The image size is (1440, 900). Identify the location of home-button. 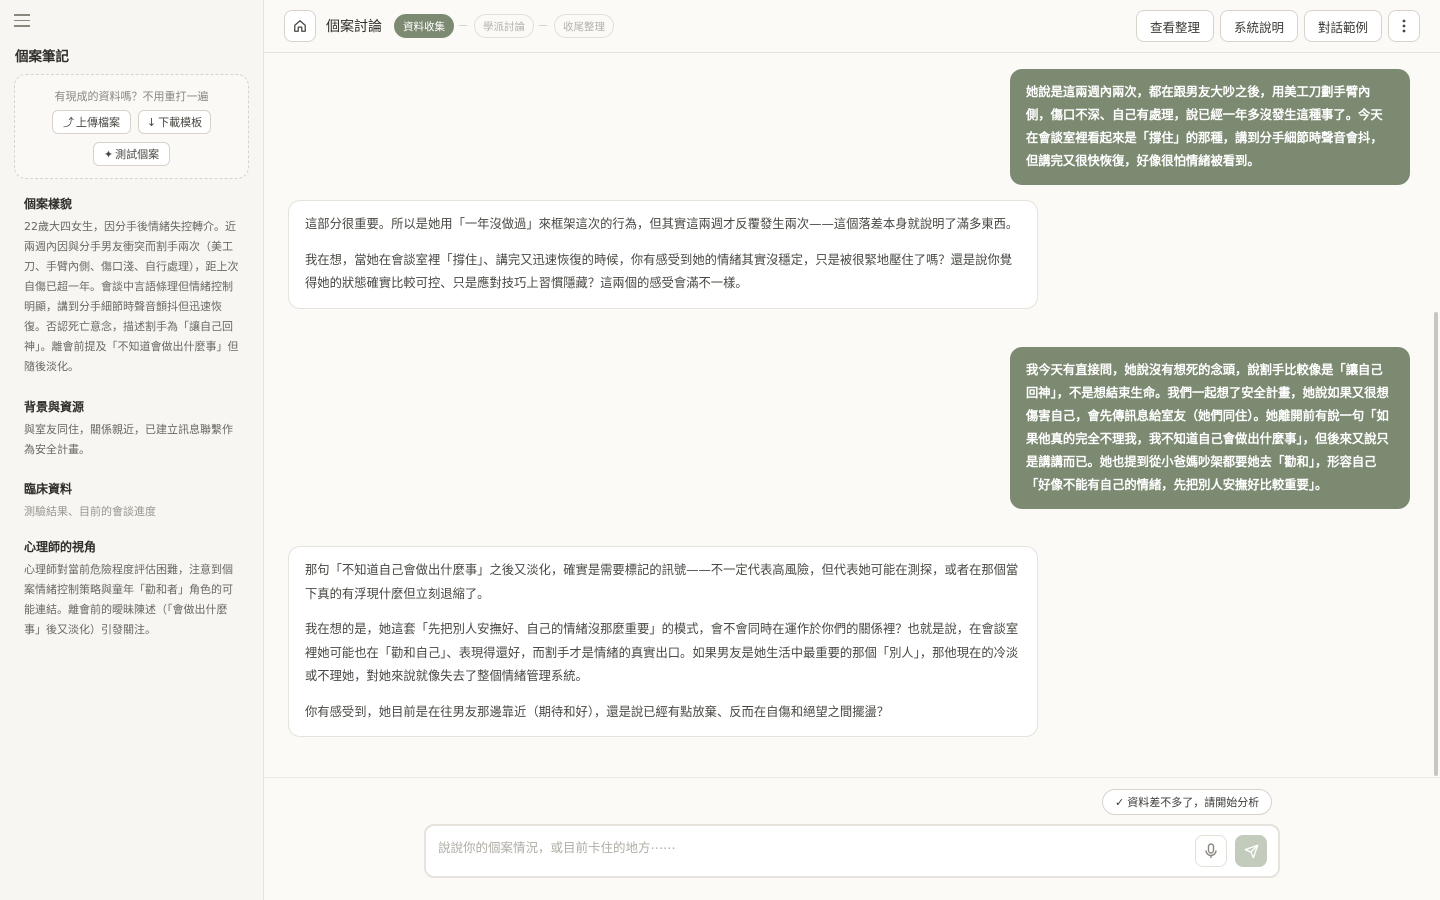
(300, 26).